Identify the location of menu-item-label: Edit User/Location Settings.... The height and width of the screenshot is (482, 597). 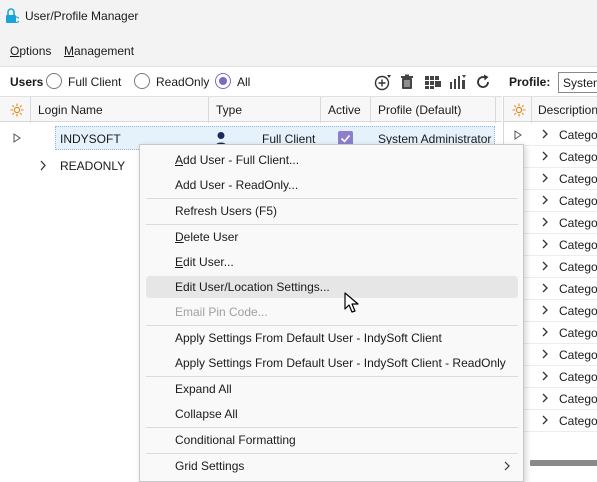
(252, 287).